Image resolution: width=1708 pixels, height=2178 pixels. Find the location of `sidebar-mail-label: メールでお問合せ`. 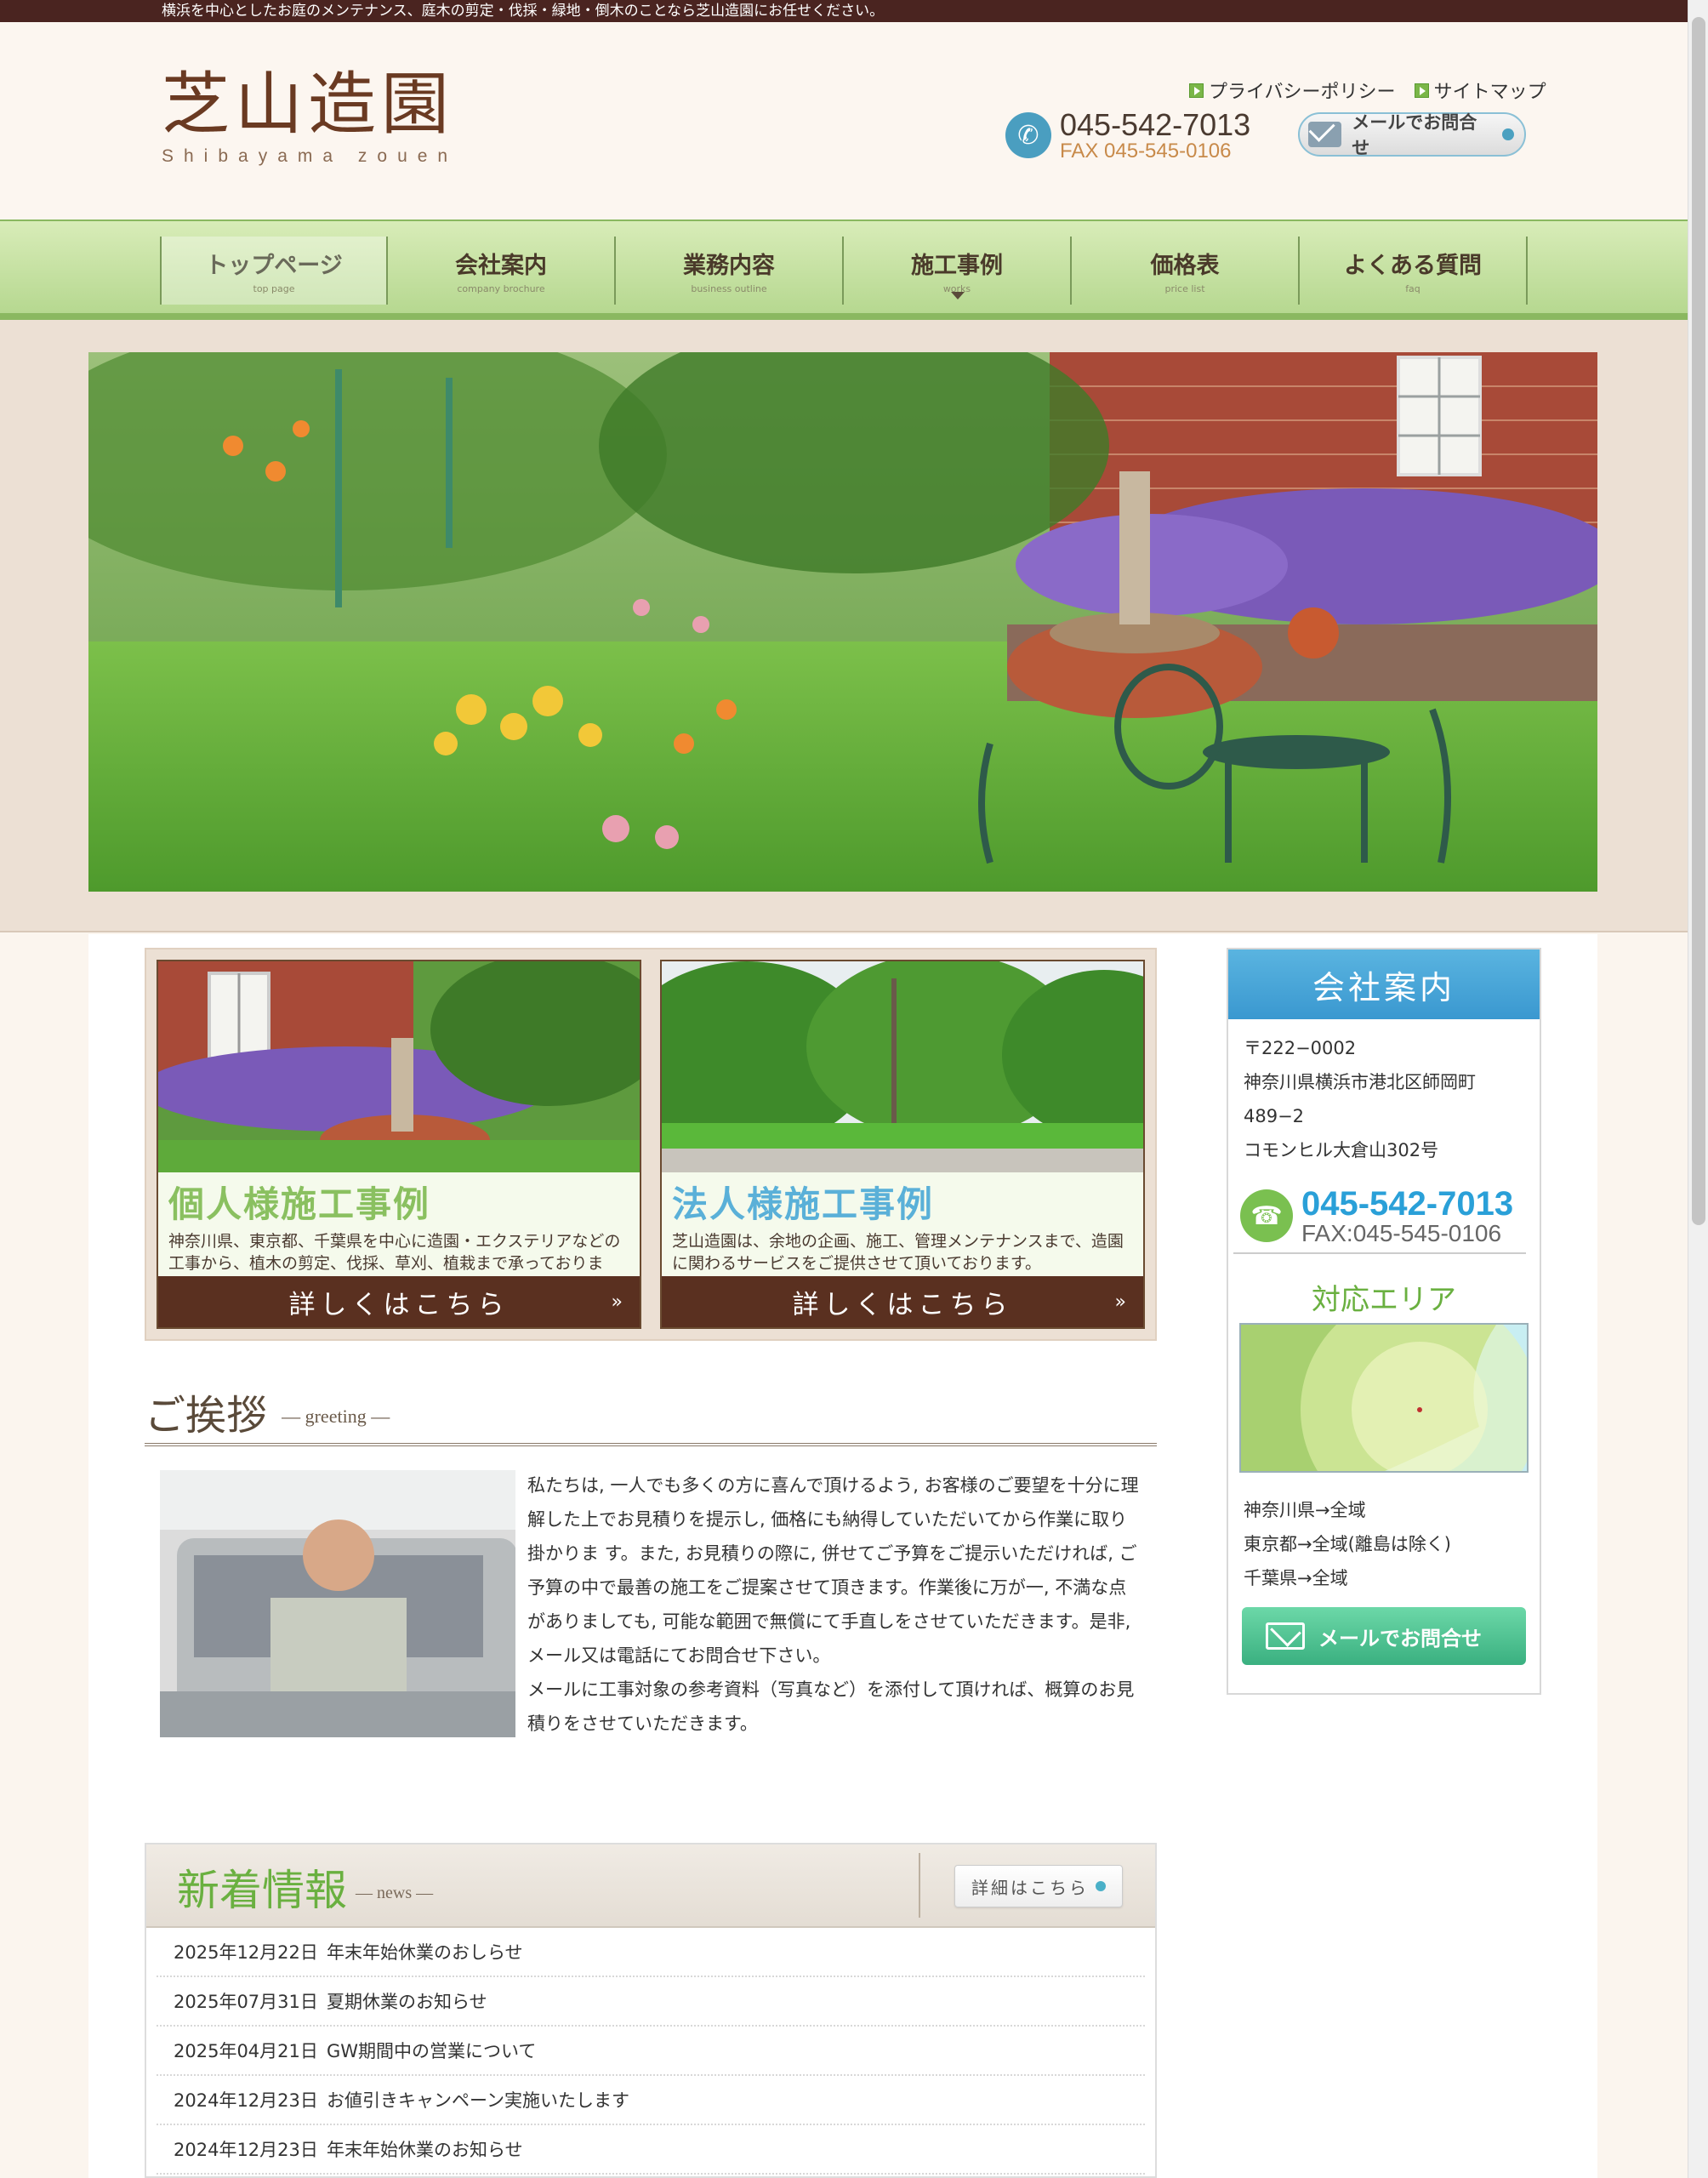

sidebar-mail-label: メールでお問合せ is located at coordinates (1400, 1638).